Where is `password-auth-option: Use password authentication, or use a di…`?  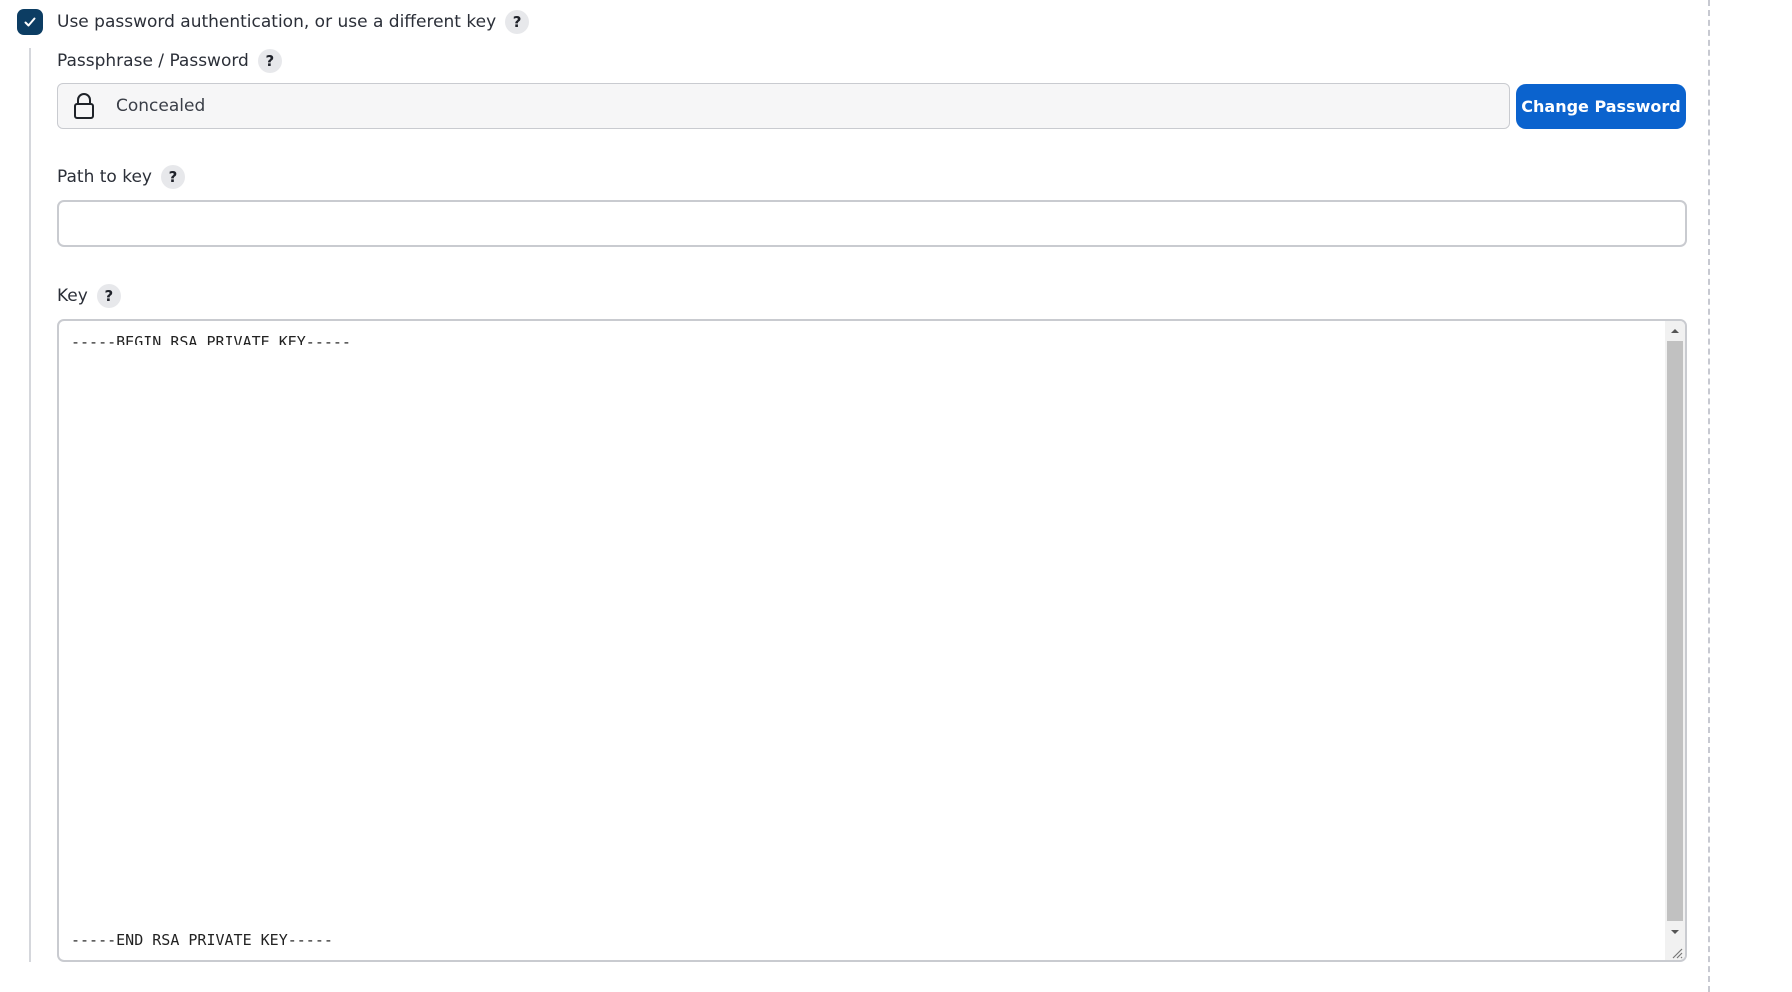
password-auth-option: Use password authentication, or use a di… is located at coordinates (273, 22).